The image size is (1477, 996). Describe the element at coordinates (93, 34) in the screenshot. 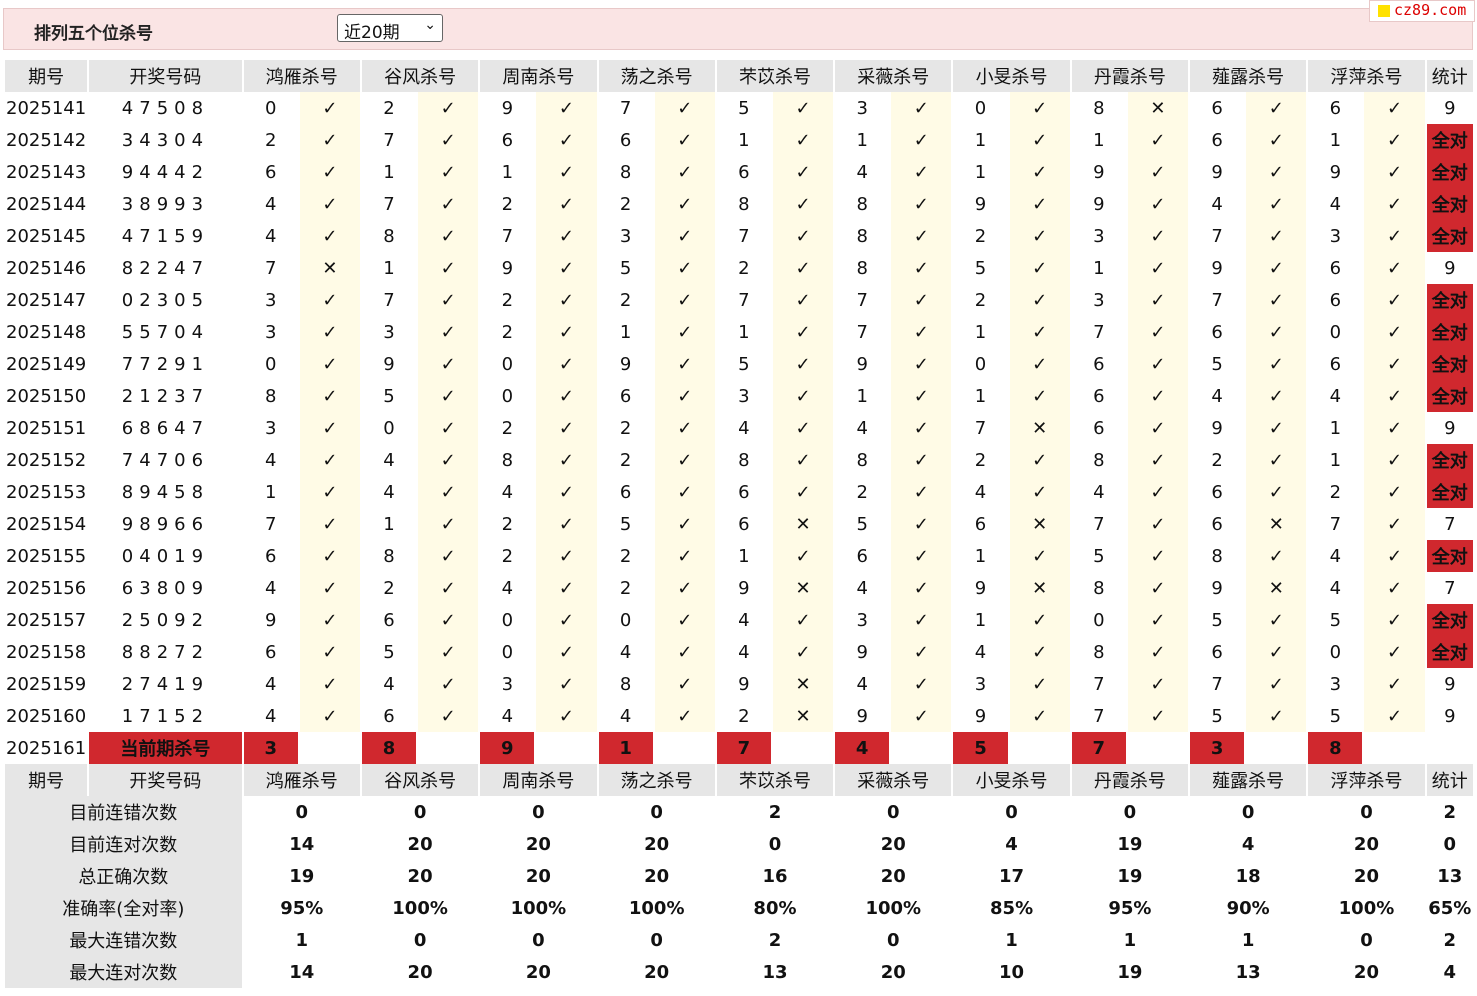

I see `page-title: 排列五个位杀号` at that location.